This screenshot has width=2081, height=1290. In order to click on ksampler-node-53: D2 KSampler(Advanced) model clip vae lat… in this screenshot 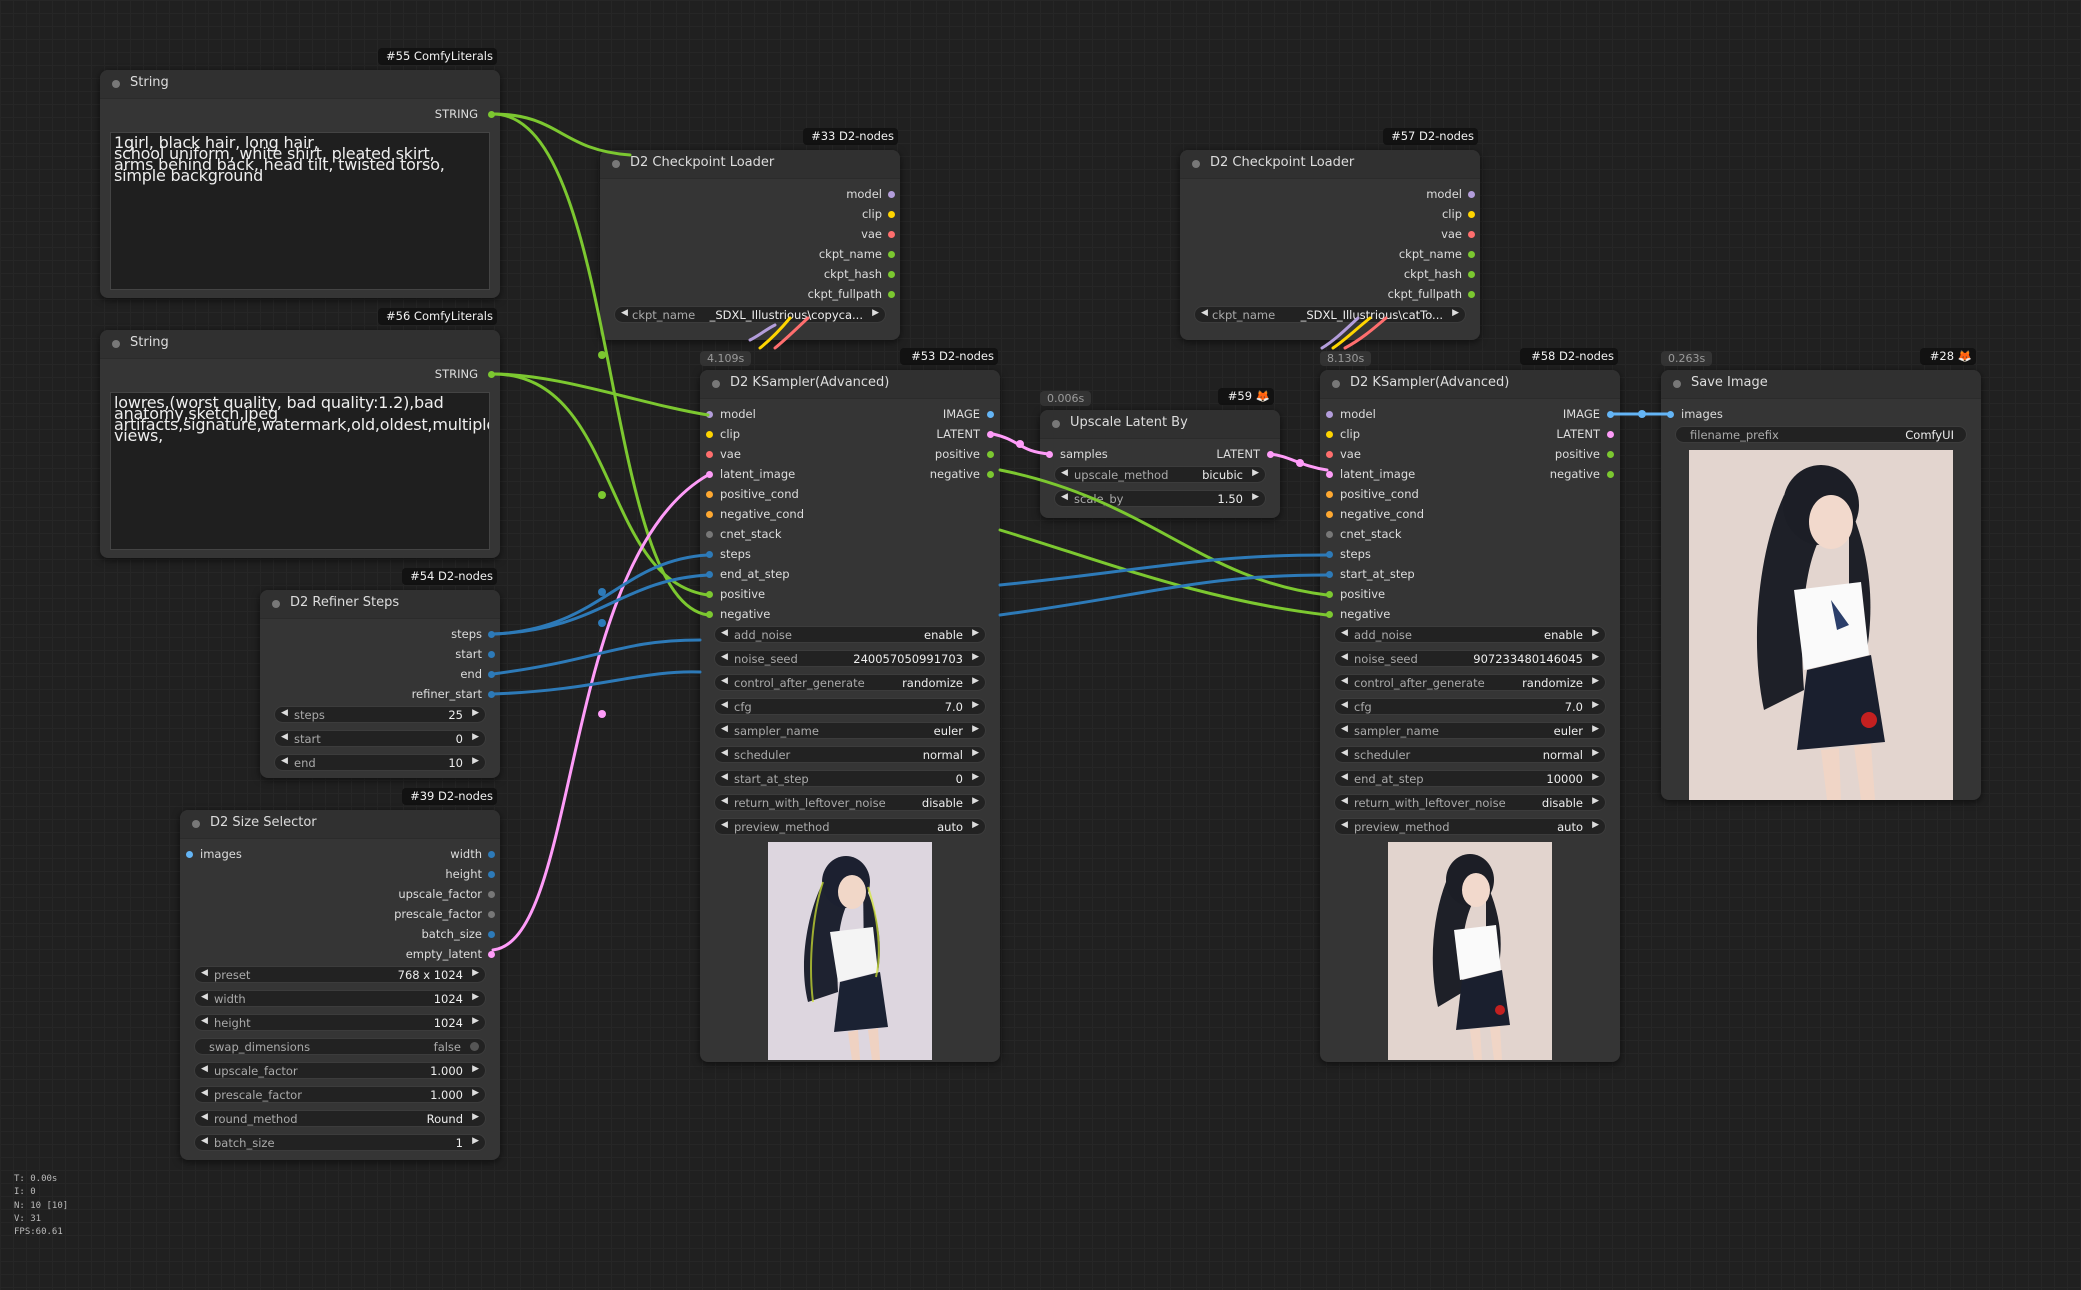, I will do `click(850, 716)`.